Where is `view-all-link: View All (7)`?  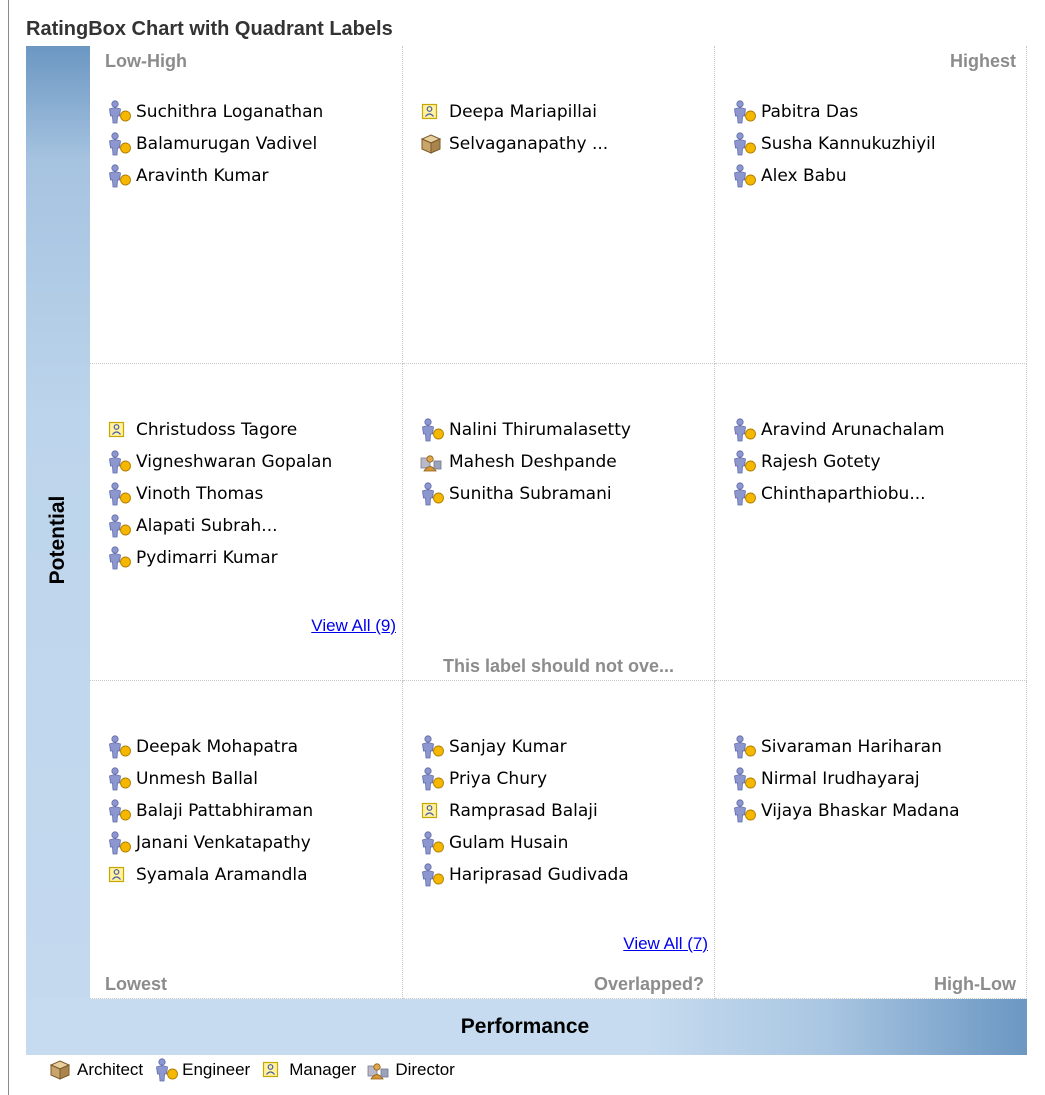 view-all-link: View All (7) is located at coordinates (665, 944).